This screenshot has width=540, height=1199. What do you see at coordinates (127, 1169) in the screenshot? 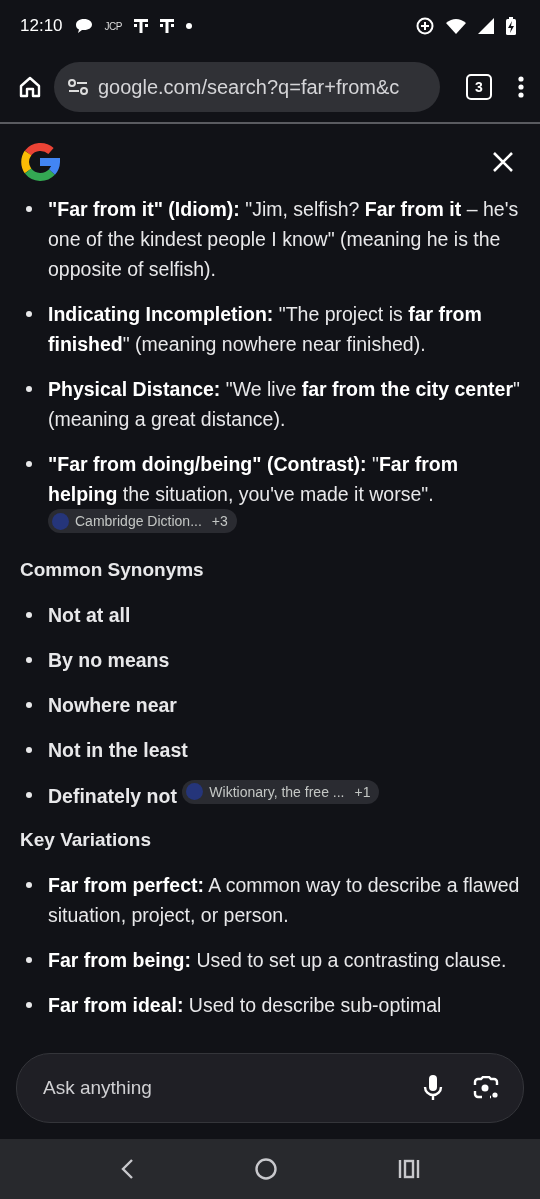
I see `back-icon` at bounding box center [127, 1169].